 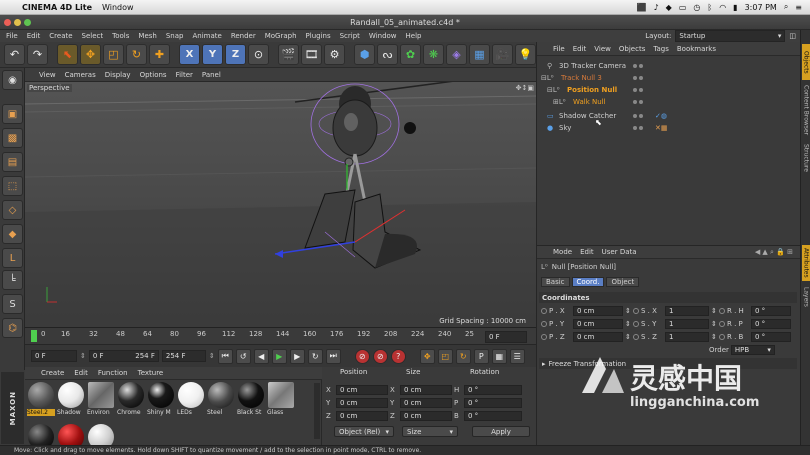 I want to click on attr-rb-field: 0 °, so click(x=771, y=337).